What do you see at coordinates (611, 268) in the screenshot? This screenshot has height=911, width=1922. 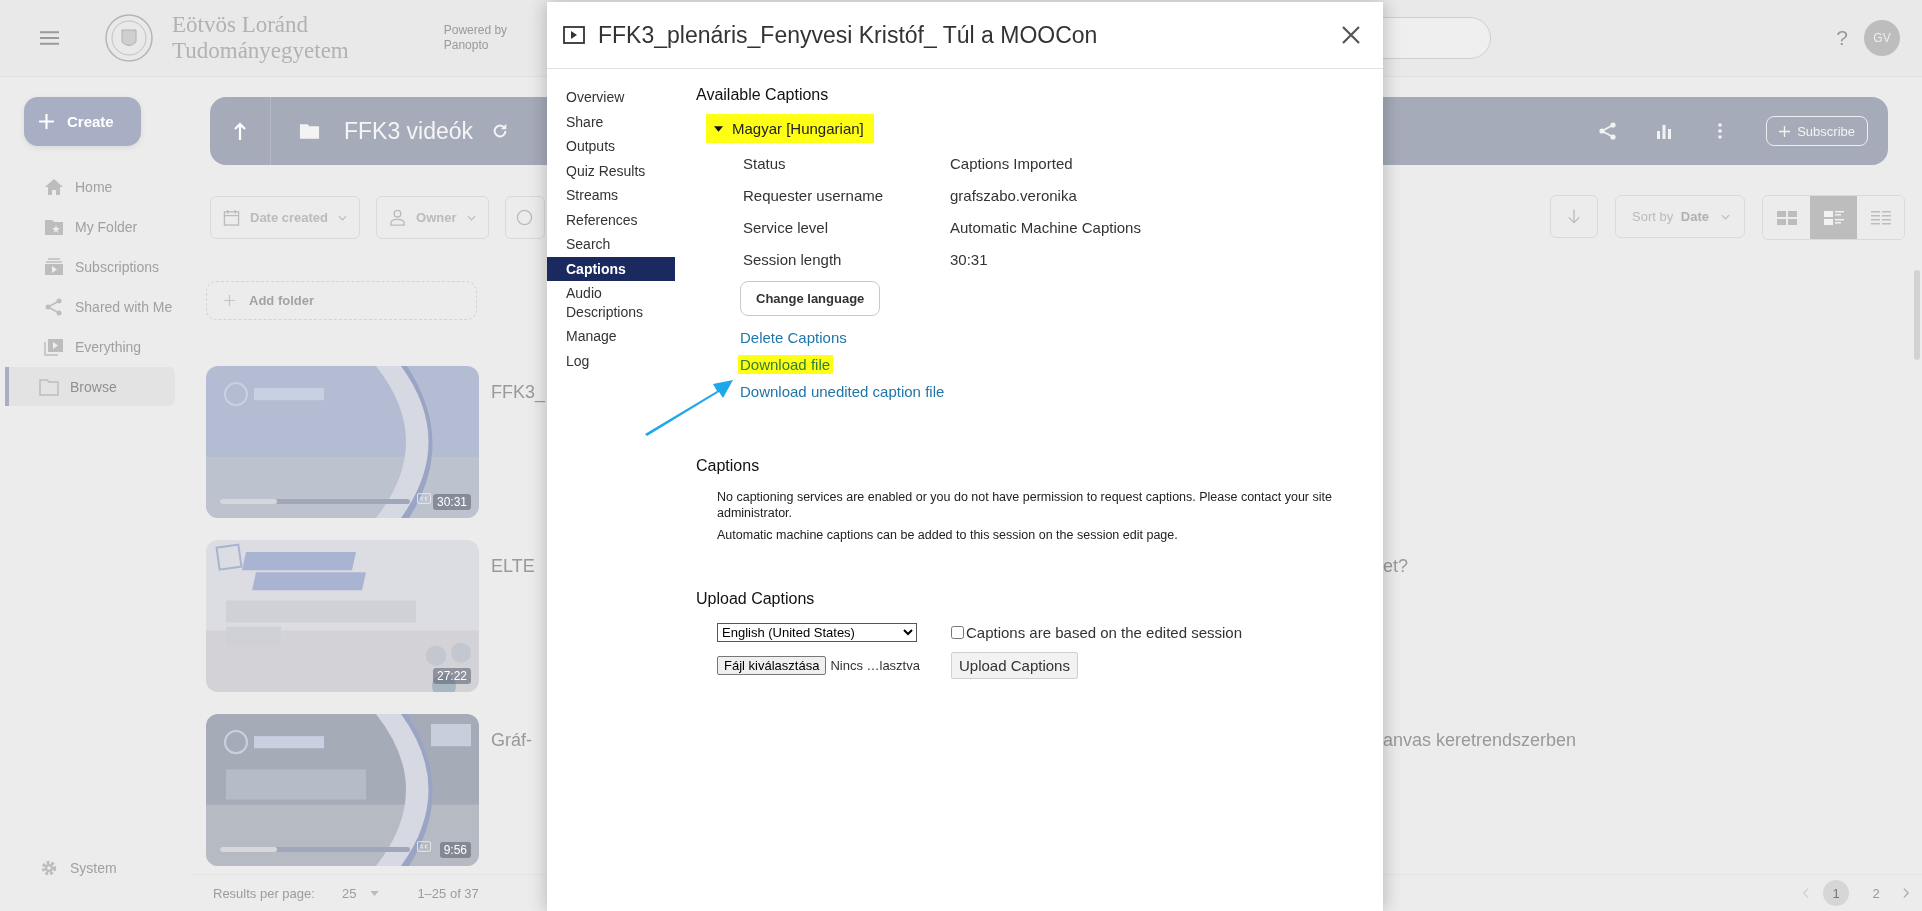 I see `dialog-nav-item: Captions` at bounding box center [611, 268].